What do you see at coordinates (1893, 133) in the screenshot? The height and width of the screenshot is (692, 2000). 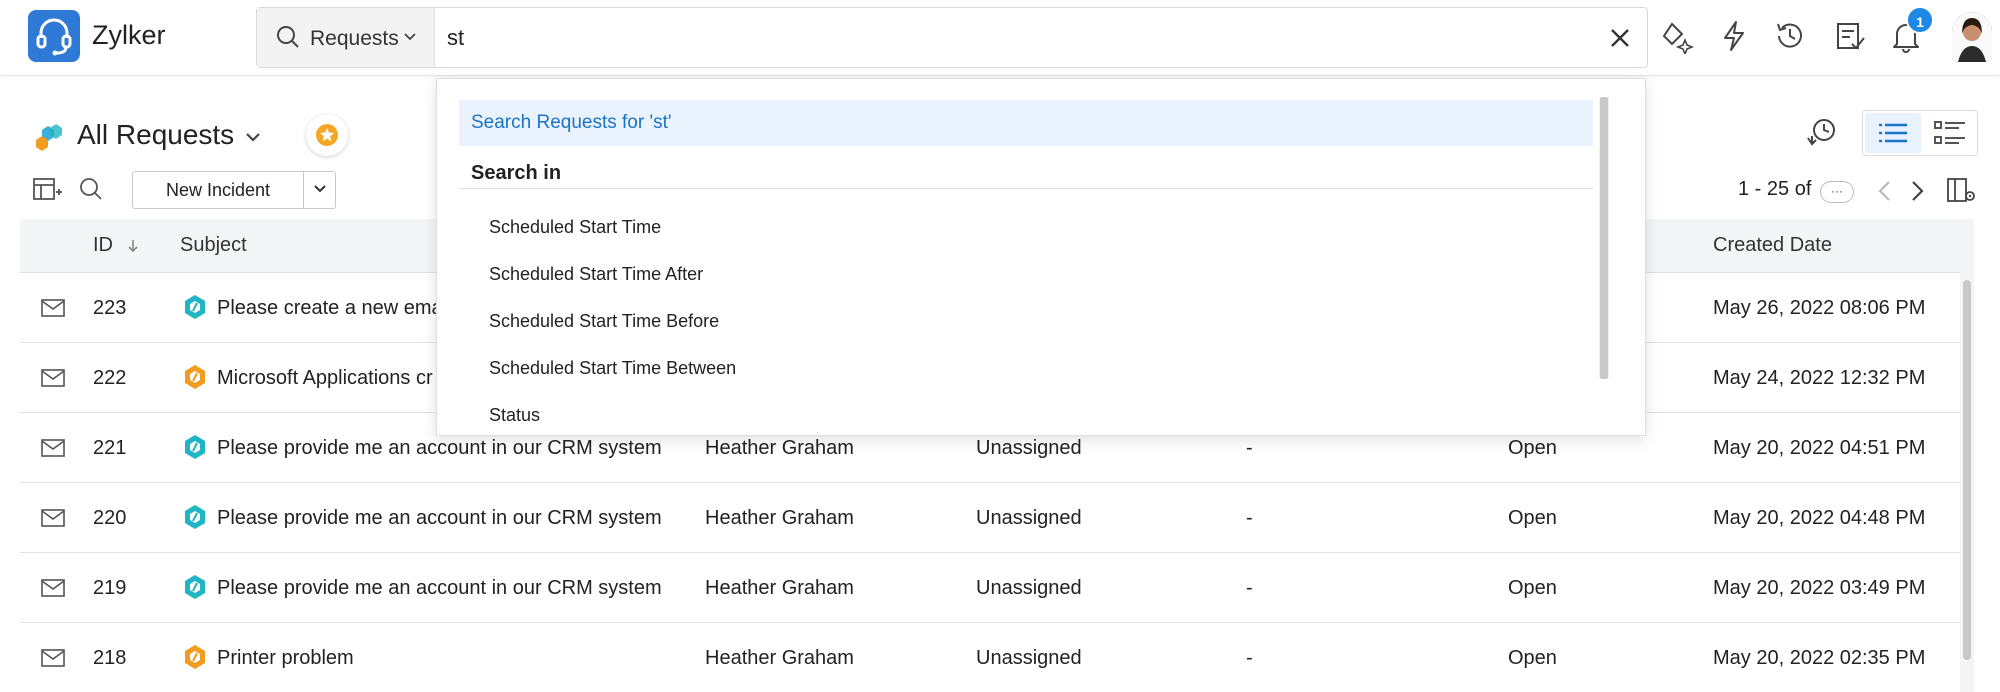 I see `list-view-icon` at bounding box center [1893, 133].